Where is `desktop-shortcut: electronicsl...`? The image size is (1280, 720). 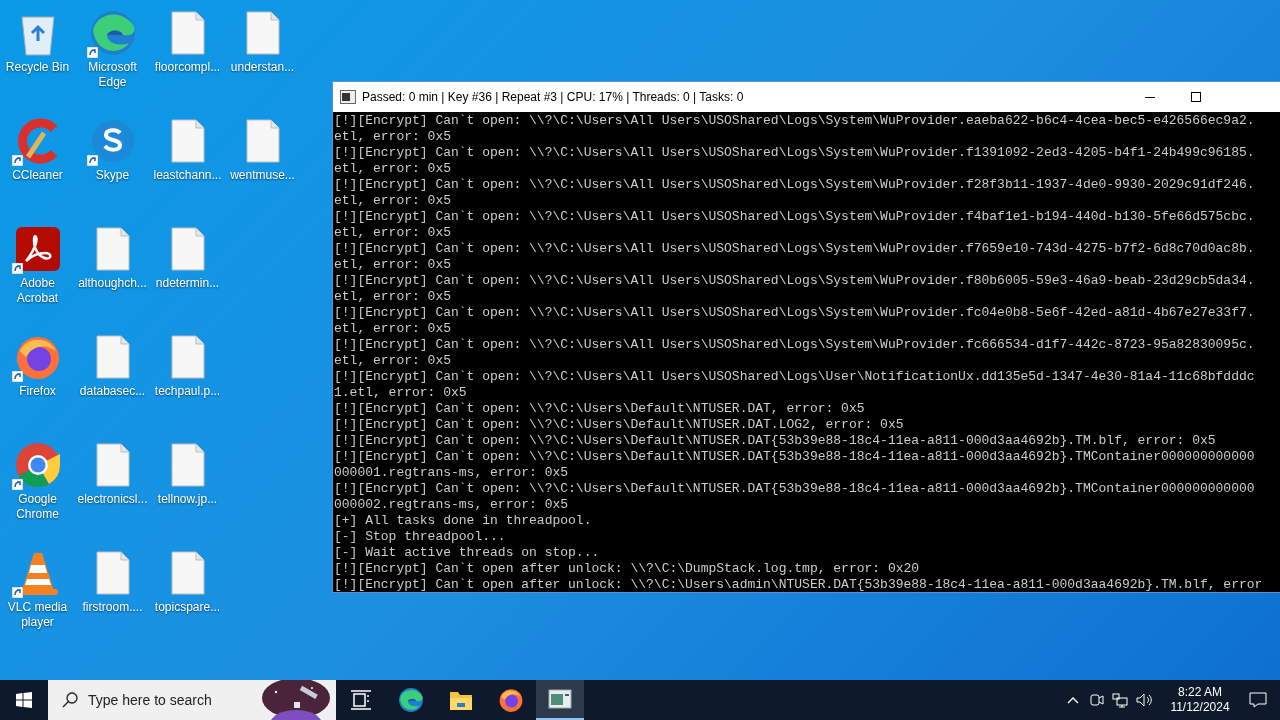
desktop-shortcut: electronicsl... is located at coordinates (112, 486).